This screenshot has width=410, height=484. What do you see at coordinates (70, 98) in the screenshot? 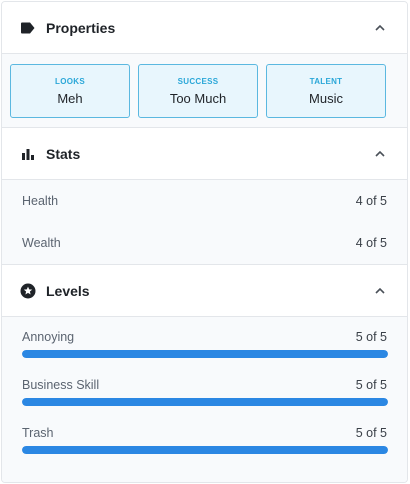
I see `property-value: Meh` at bounding box center [70, 98].